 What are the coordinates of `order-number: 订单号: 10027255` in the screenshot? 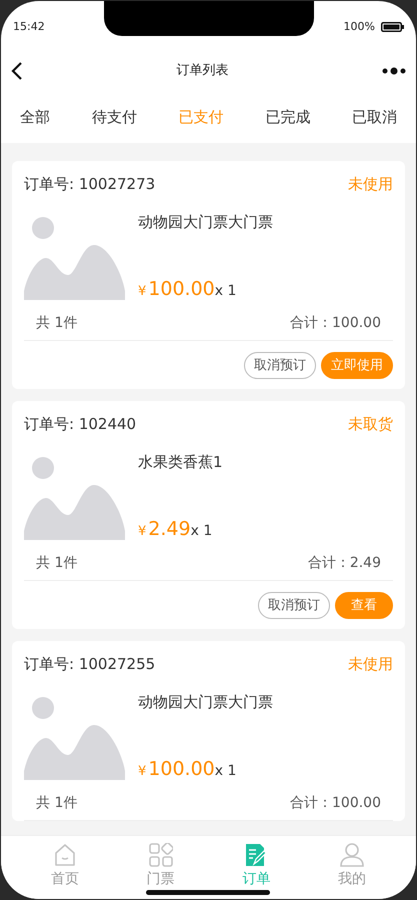 It's located at (90, 664).